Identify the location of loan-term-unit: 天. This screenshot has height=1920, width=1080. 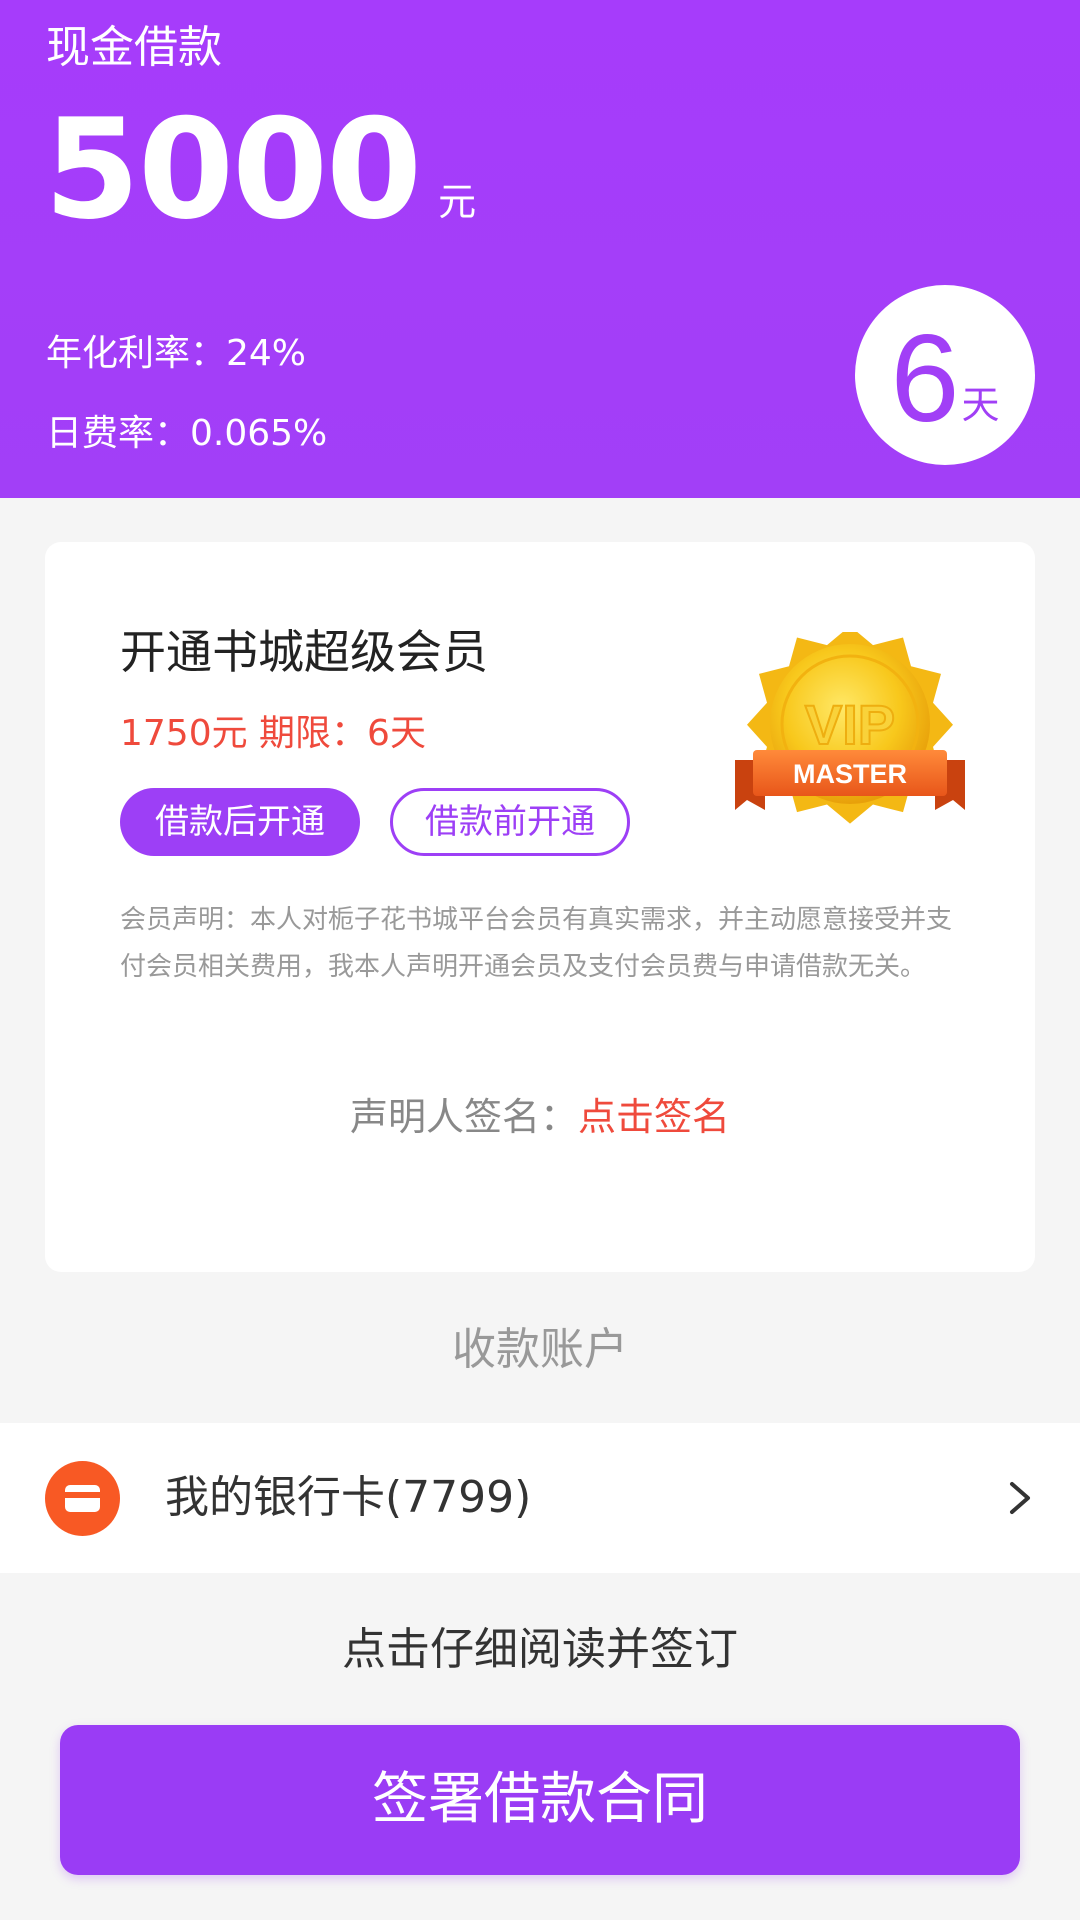
(980, 405).